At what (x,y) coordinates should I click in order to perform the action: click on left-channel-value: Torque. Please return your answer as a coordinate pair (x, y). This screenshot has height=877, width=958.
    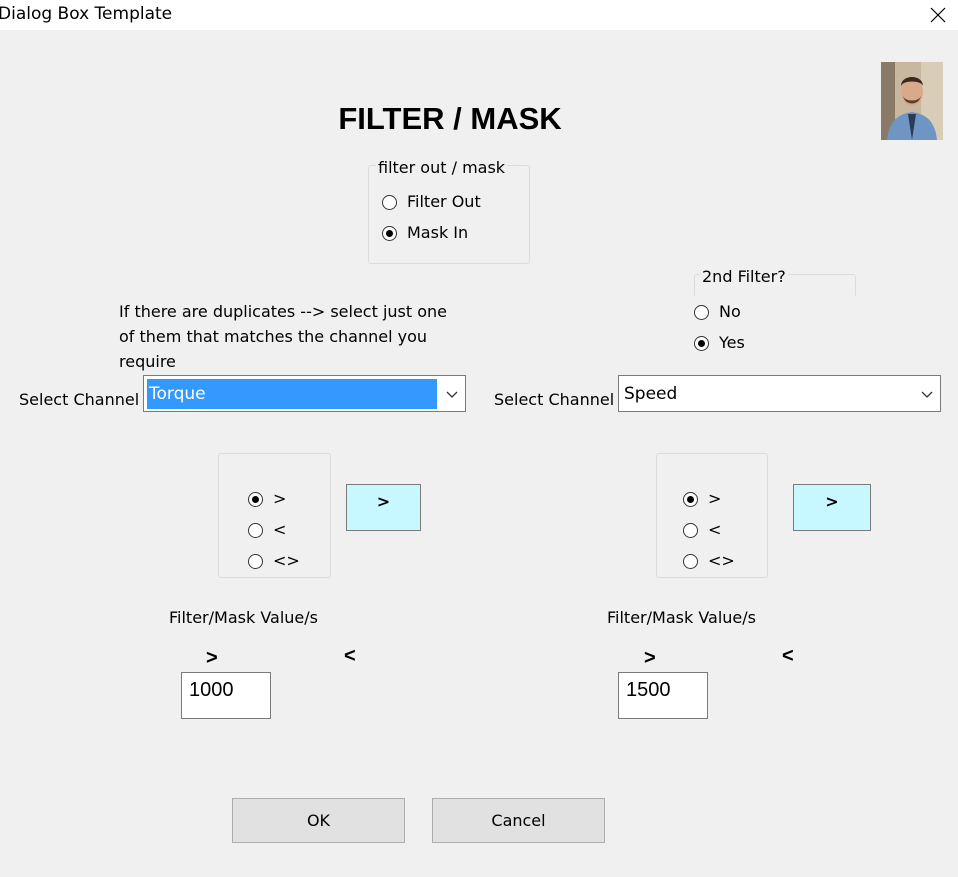
    Looking at the image, I should click on (292, 394).